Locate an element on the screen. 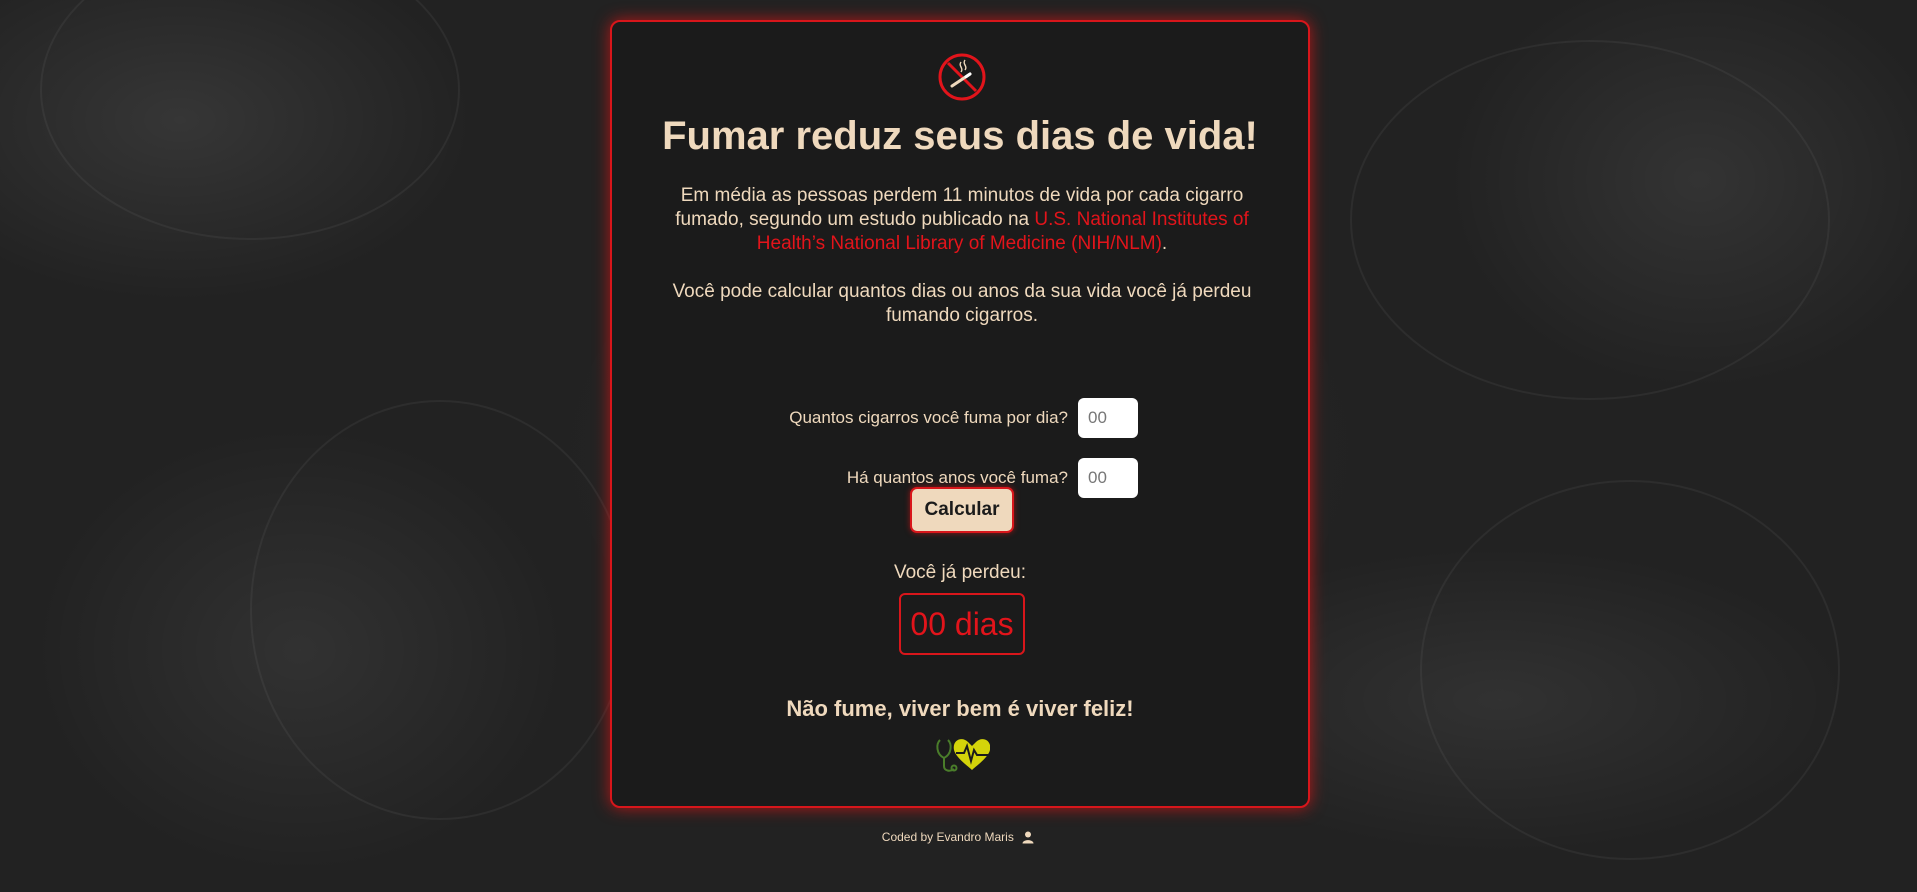 The width and height of the screenshot is (1917, 892). result-value: 00 dias is located at coordinates (962, 623).